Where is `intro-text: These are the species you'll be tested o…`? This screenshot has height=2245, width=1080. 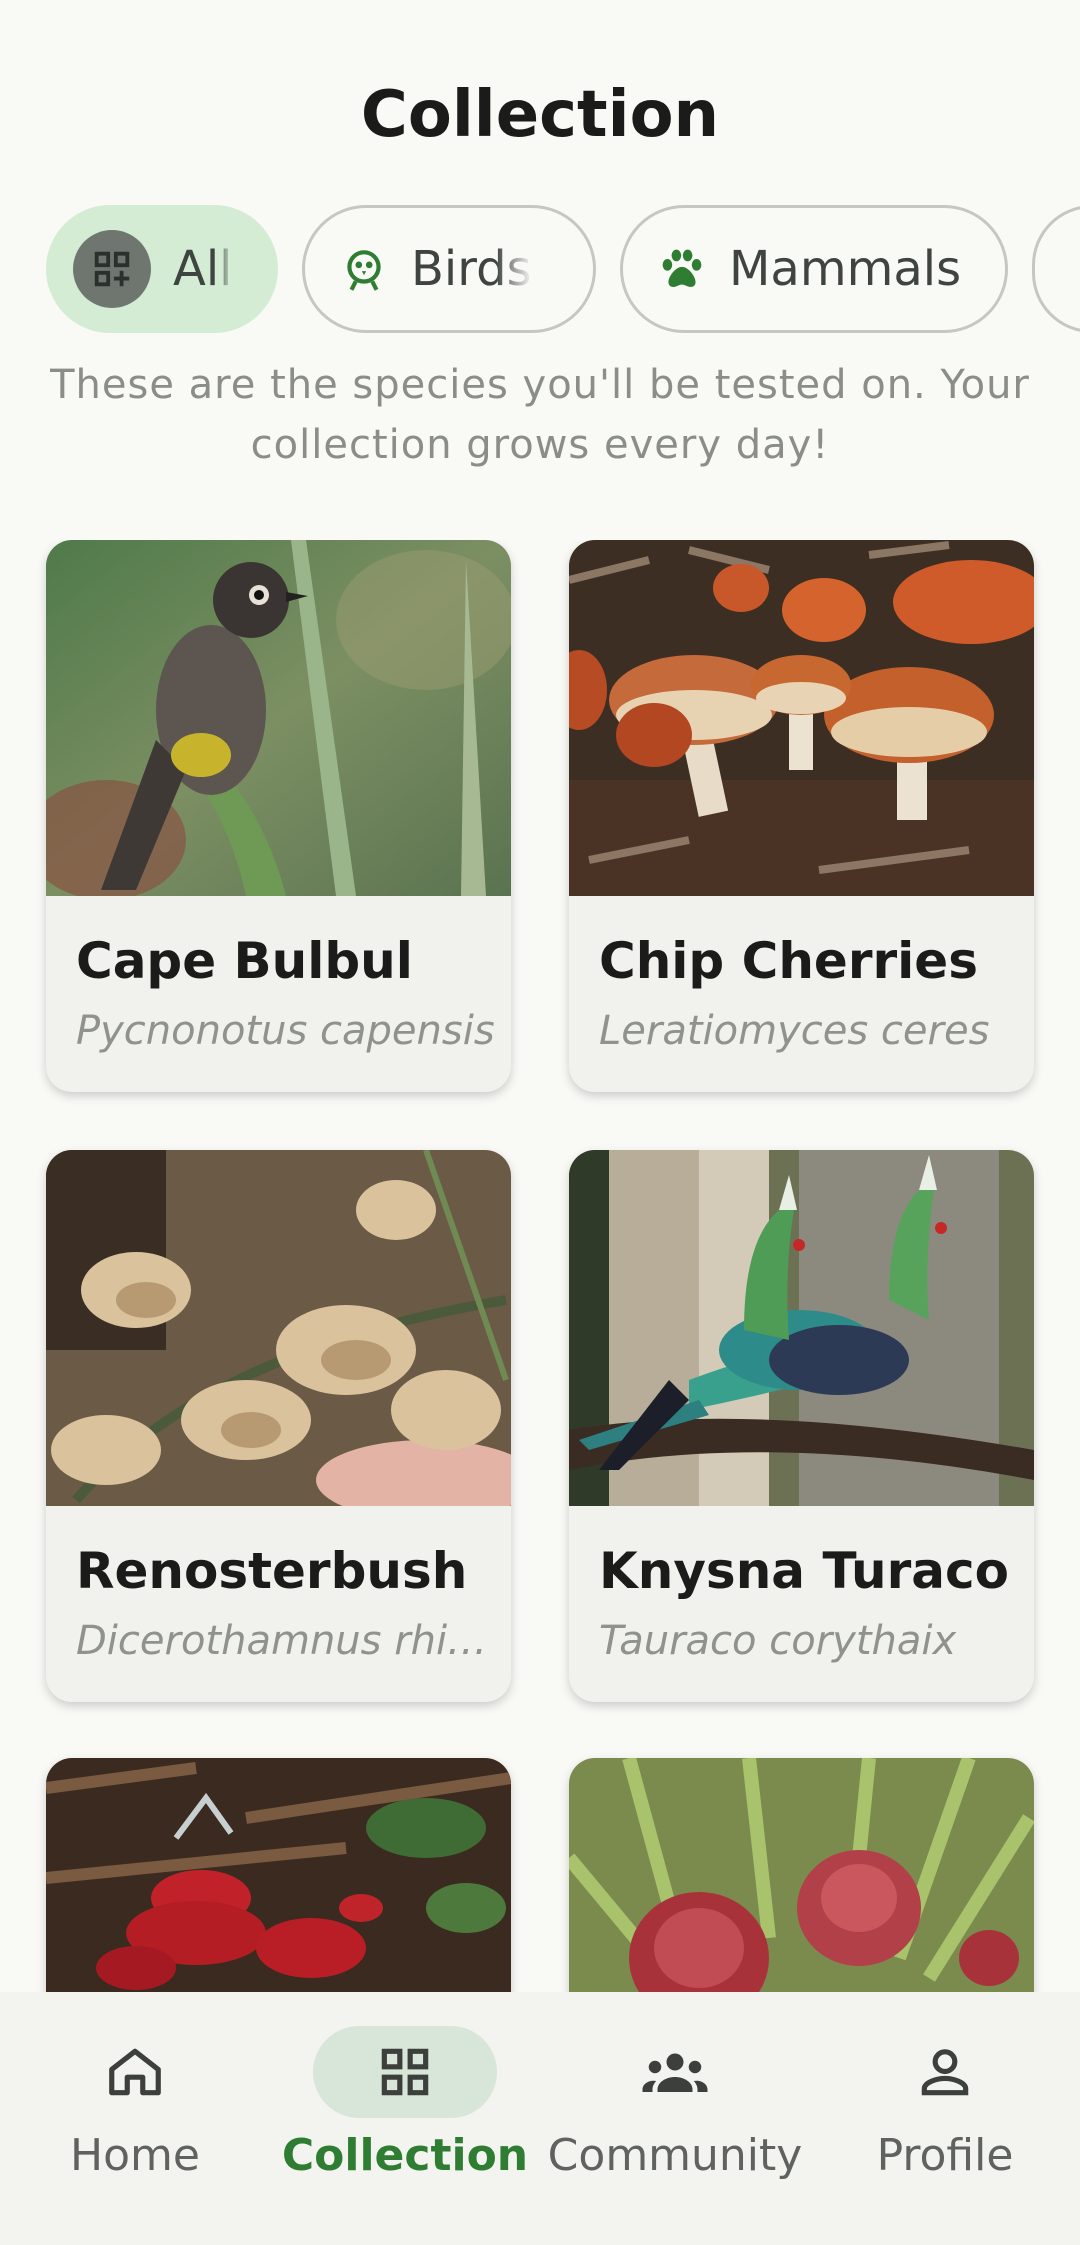
intro-text: These are the species you'll be tested o… is located at coordinates (540, 415).